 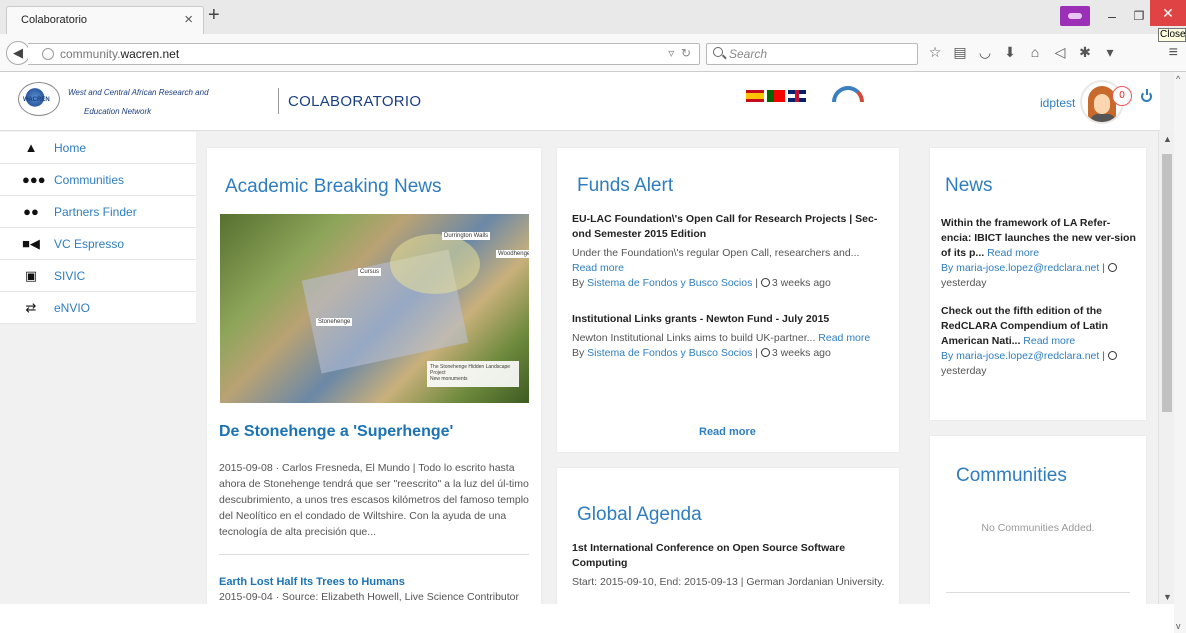 What do you see at coordinates (1075, 16) in the screenshot?
I see `private-browsing-icon` at bounding box center [1075, 16].